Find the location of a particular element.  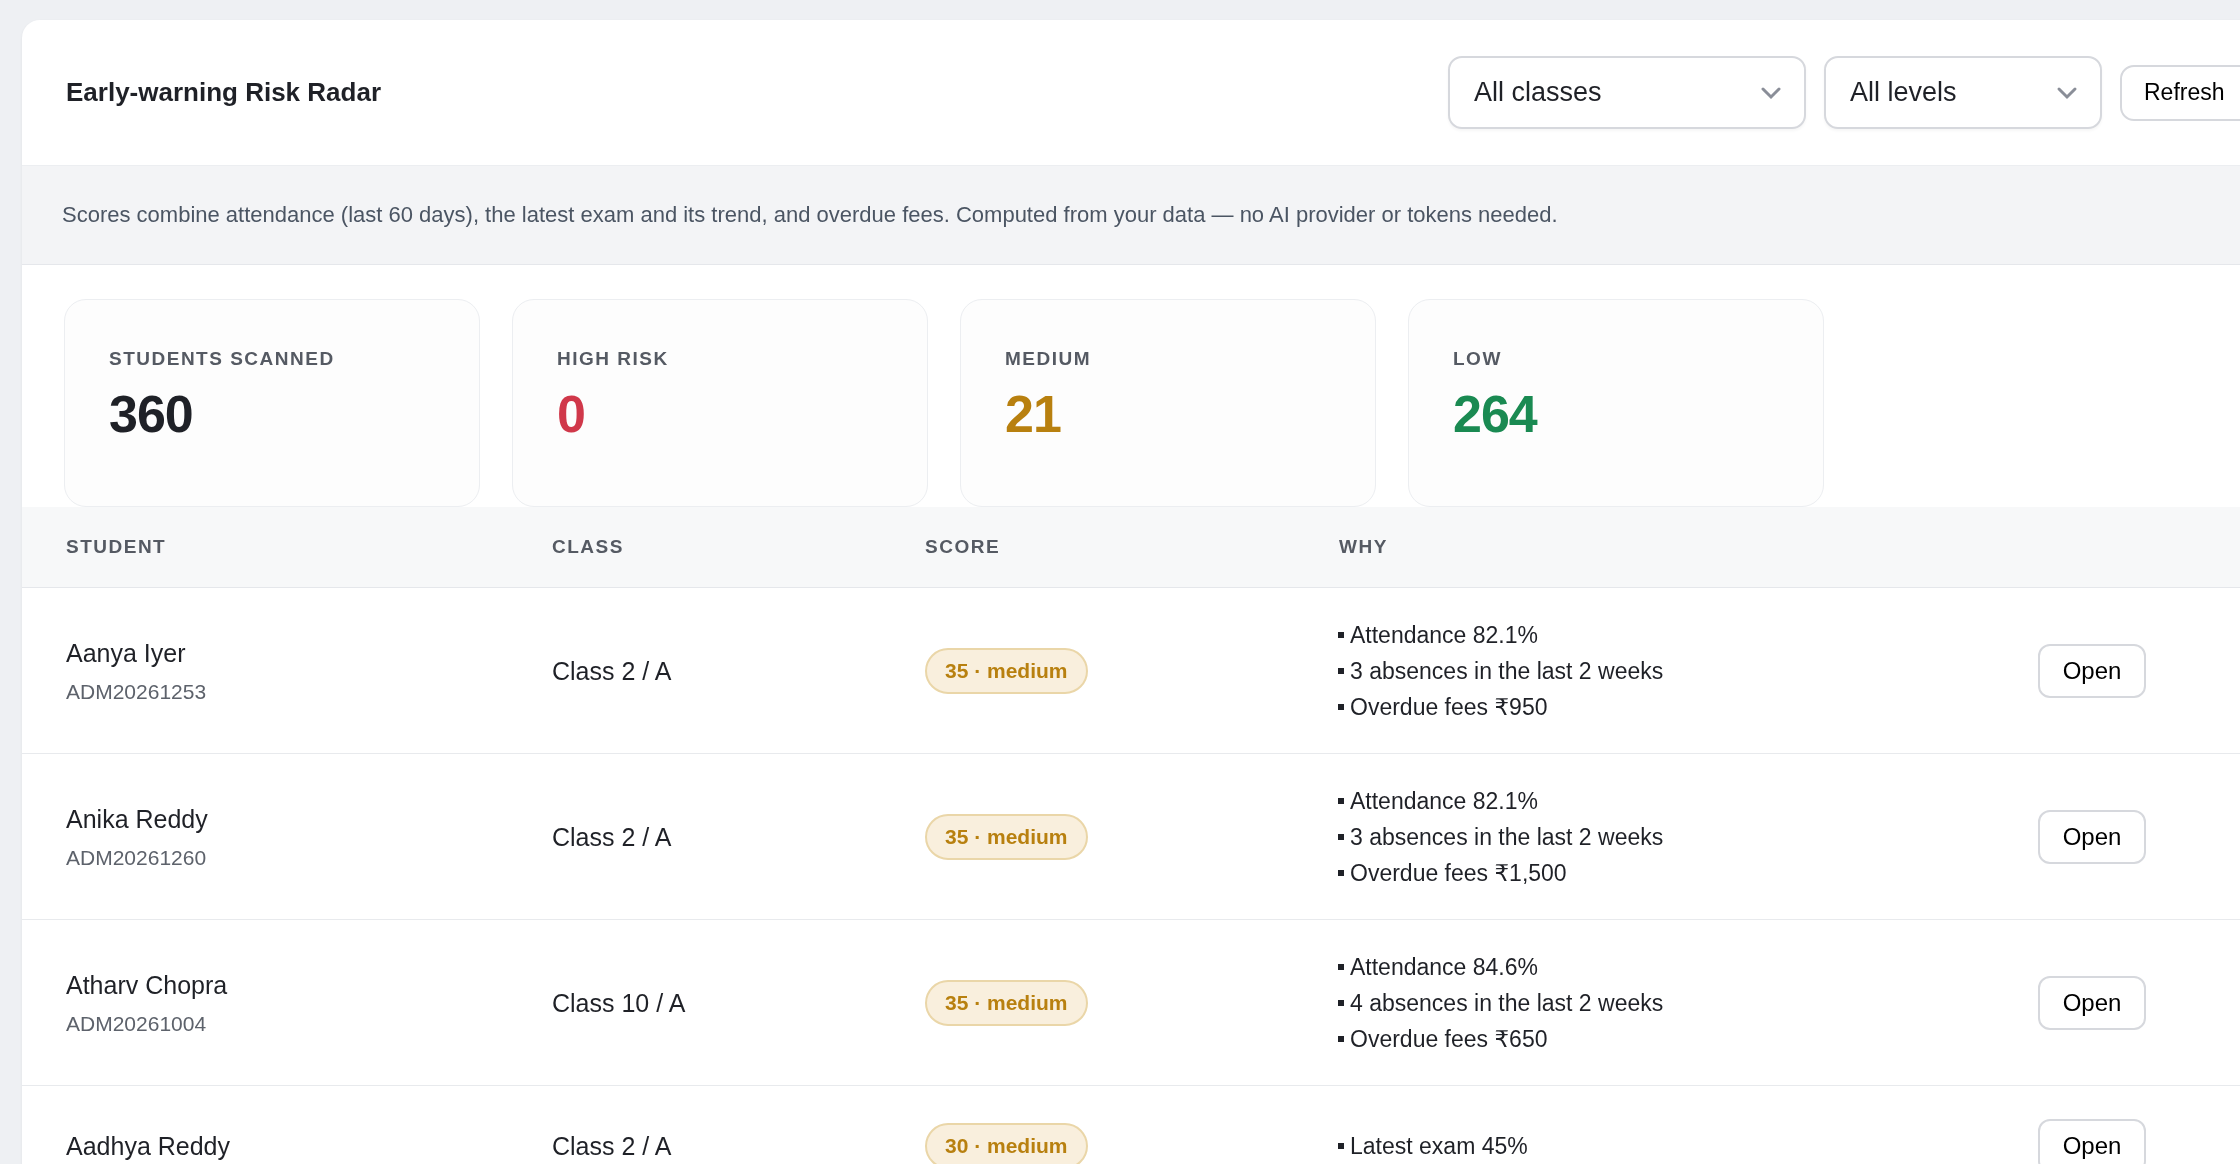

stat-label: LOW is located at coordinates (1478, 359).